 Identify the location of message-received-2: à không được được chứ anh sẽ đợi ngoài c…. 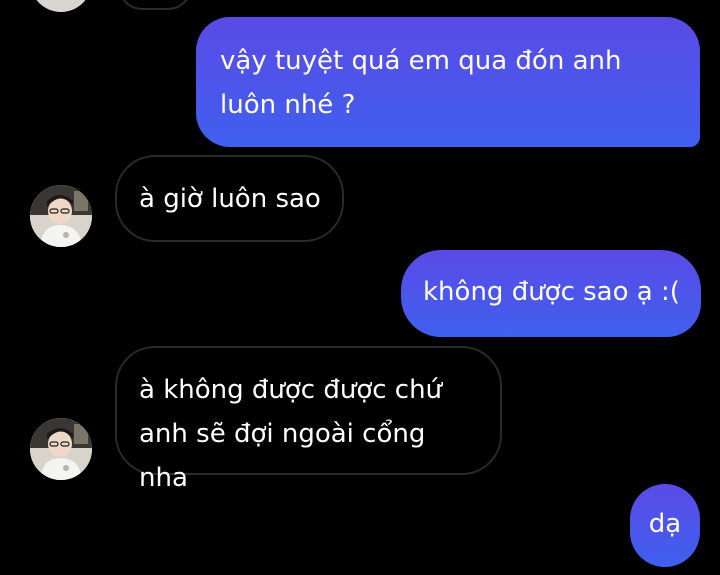
(308, 419).